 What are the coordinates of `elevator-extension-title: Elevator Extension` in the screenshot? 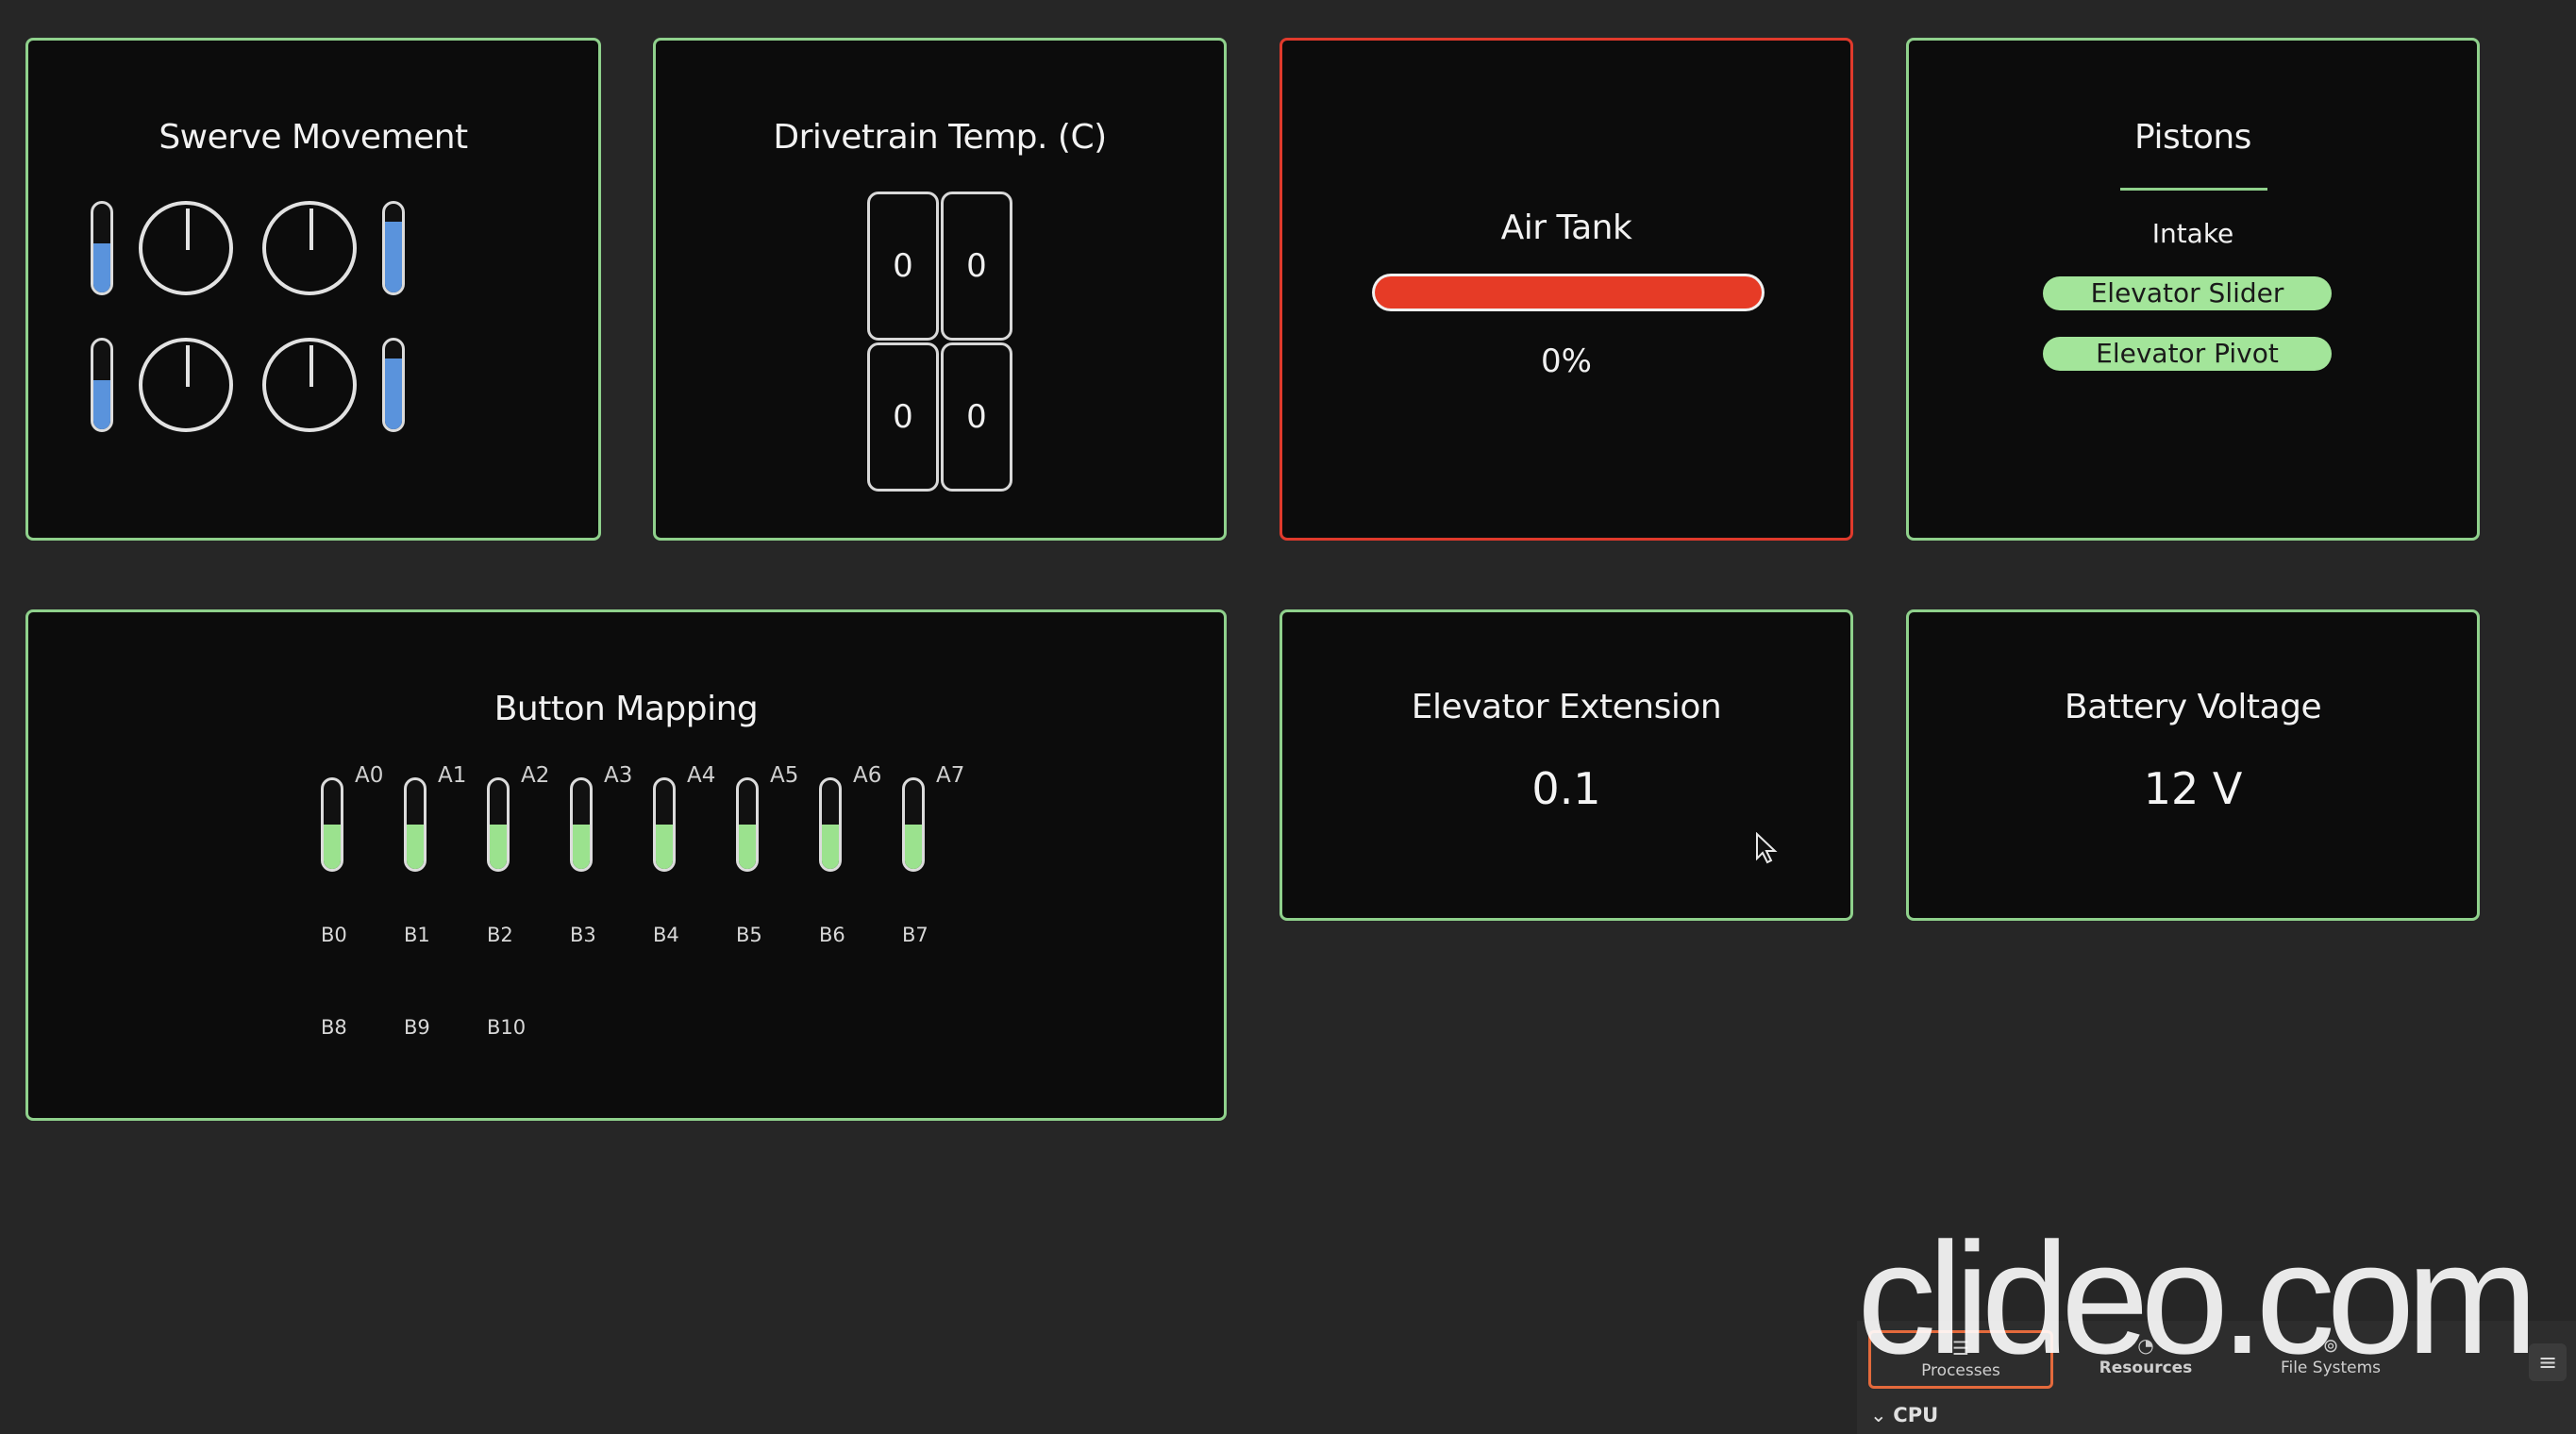 It's located at (1566, 707).